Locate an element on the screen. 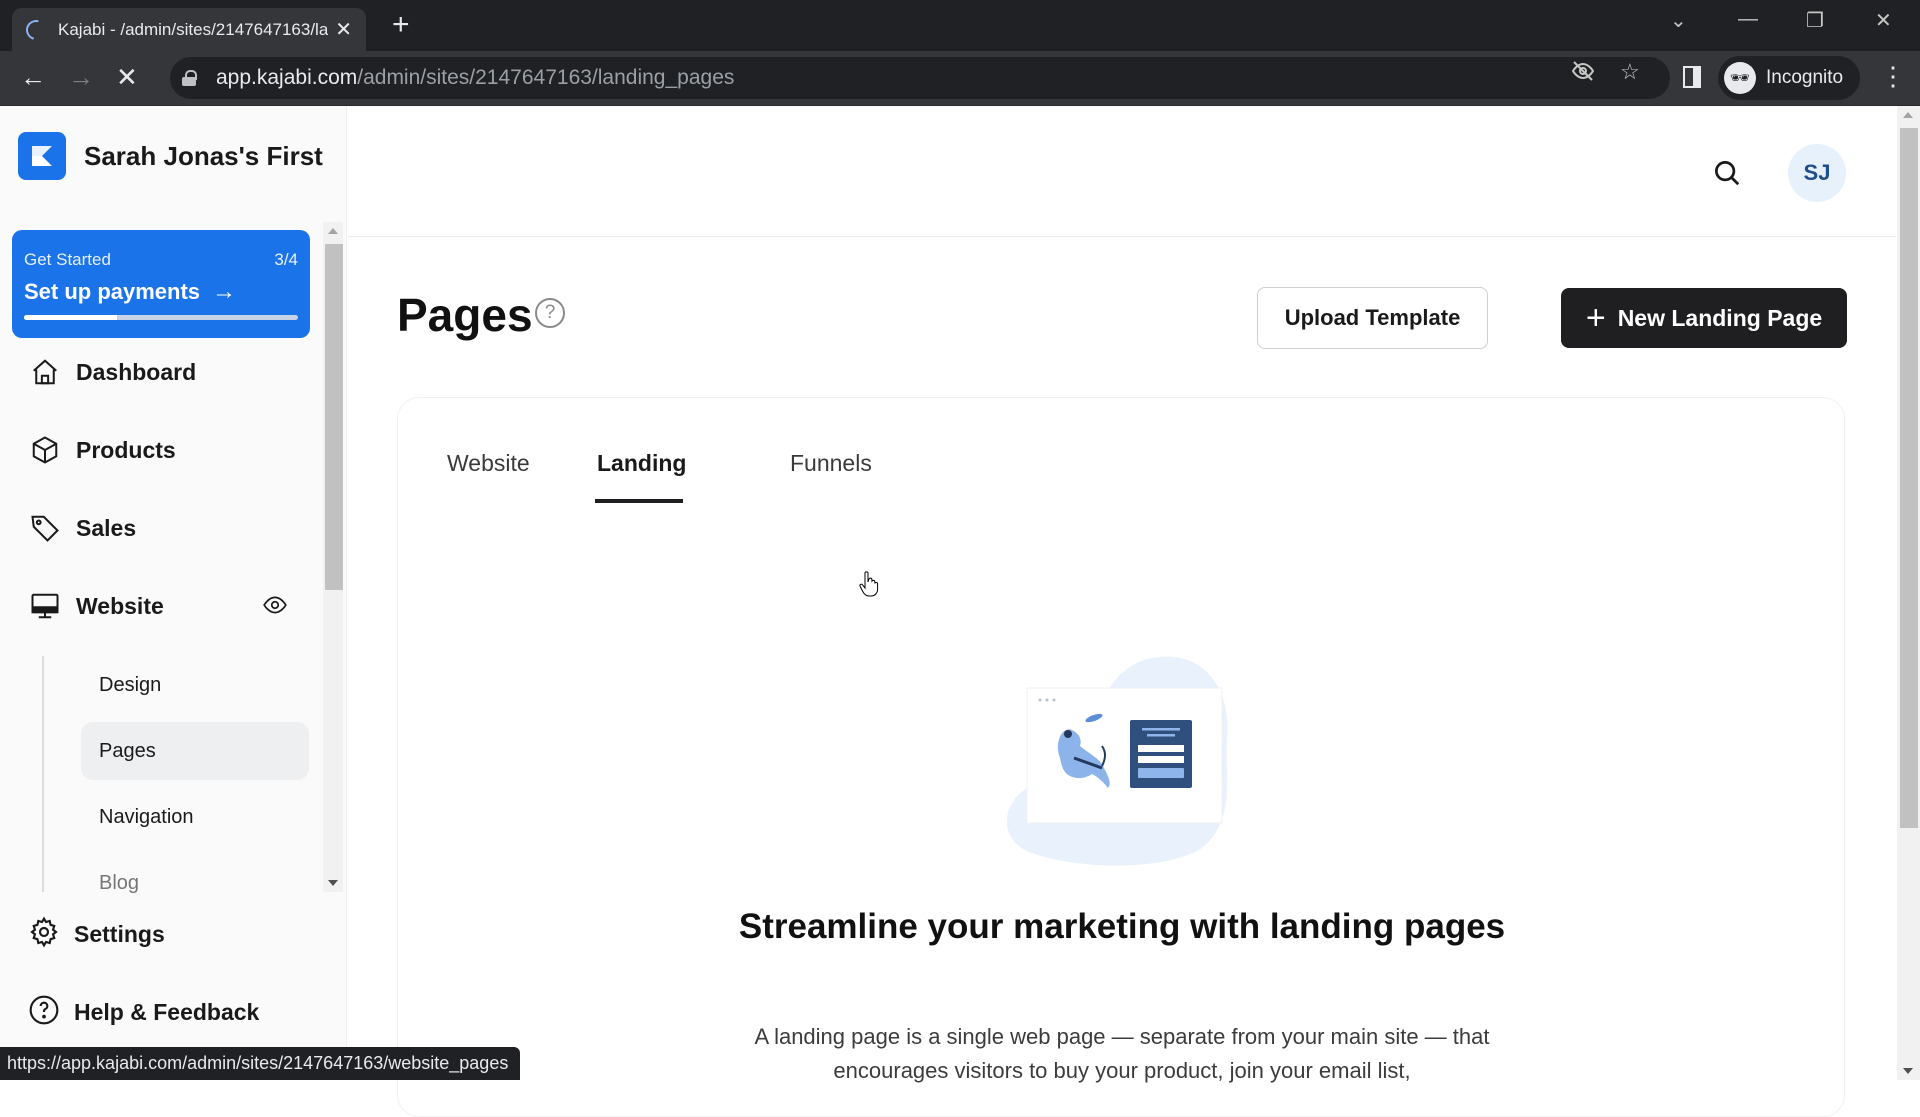 This screenshot has height=1117, width=1920. sidebar-item-label: Dashboard is located at coordinates (136, 371).